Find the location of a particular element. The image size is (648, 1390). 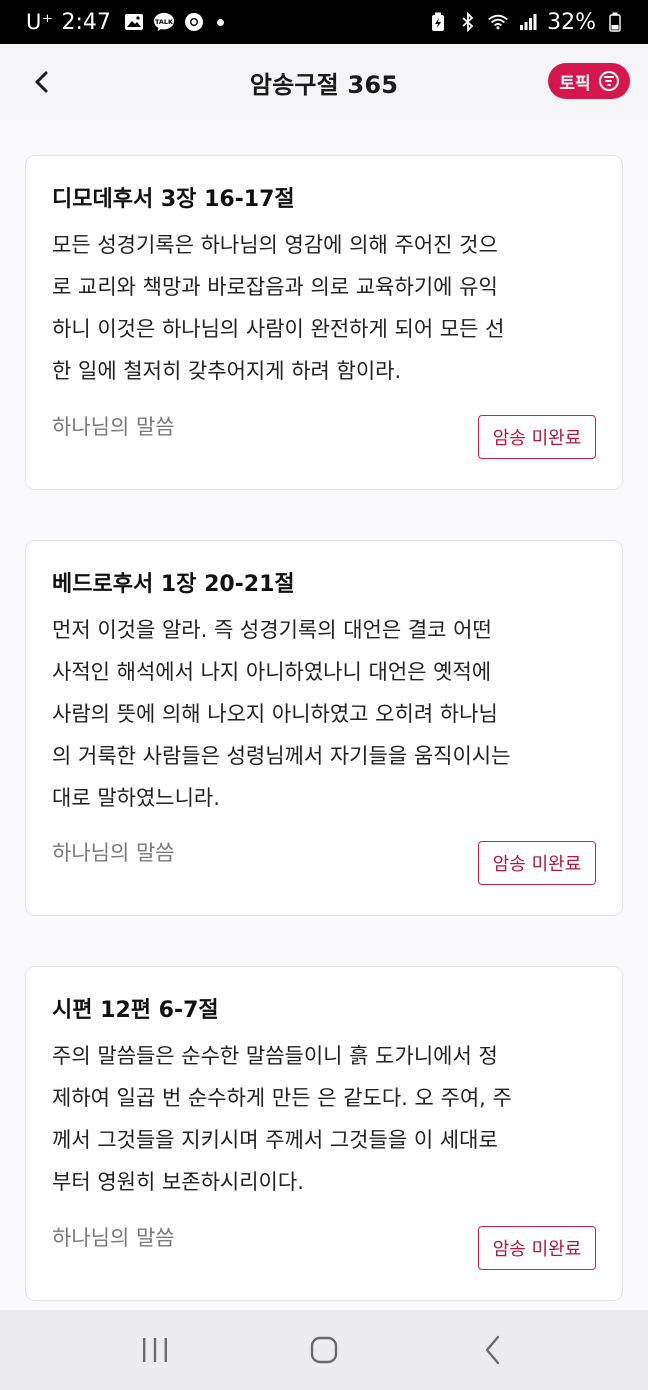

topic-label: 토픽 is located at coordinates (575, 83).